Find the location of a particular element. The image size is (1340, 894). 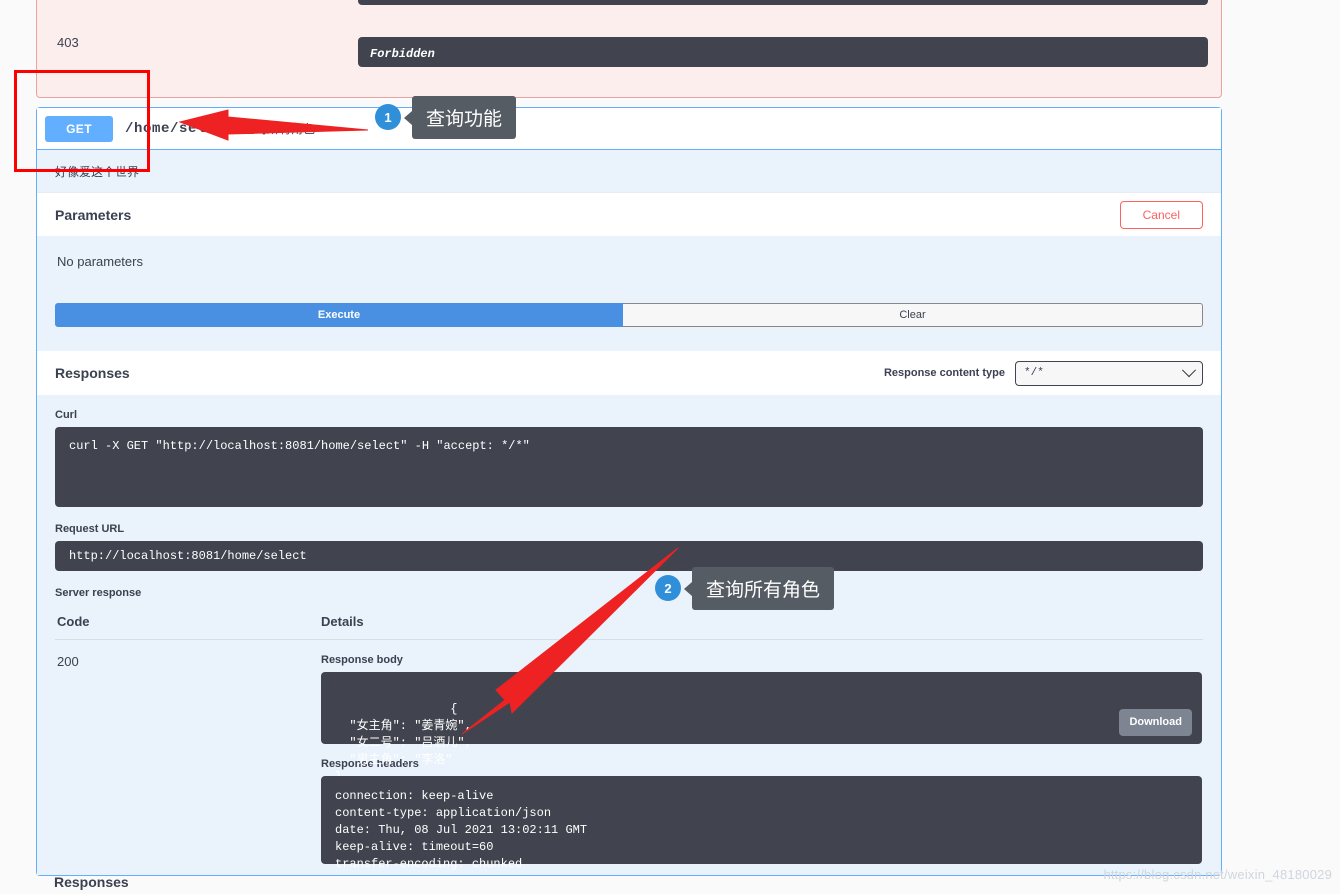

annotation-tooltip-2: 查询所有角色 is located at coordinates (759, 588).